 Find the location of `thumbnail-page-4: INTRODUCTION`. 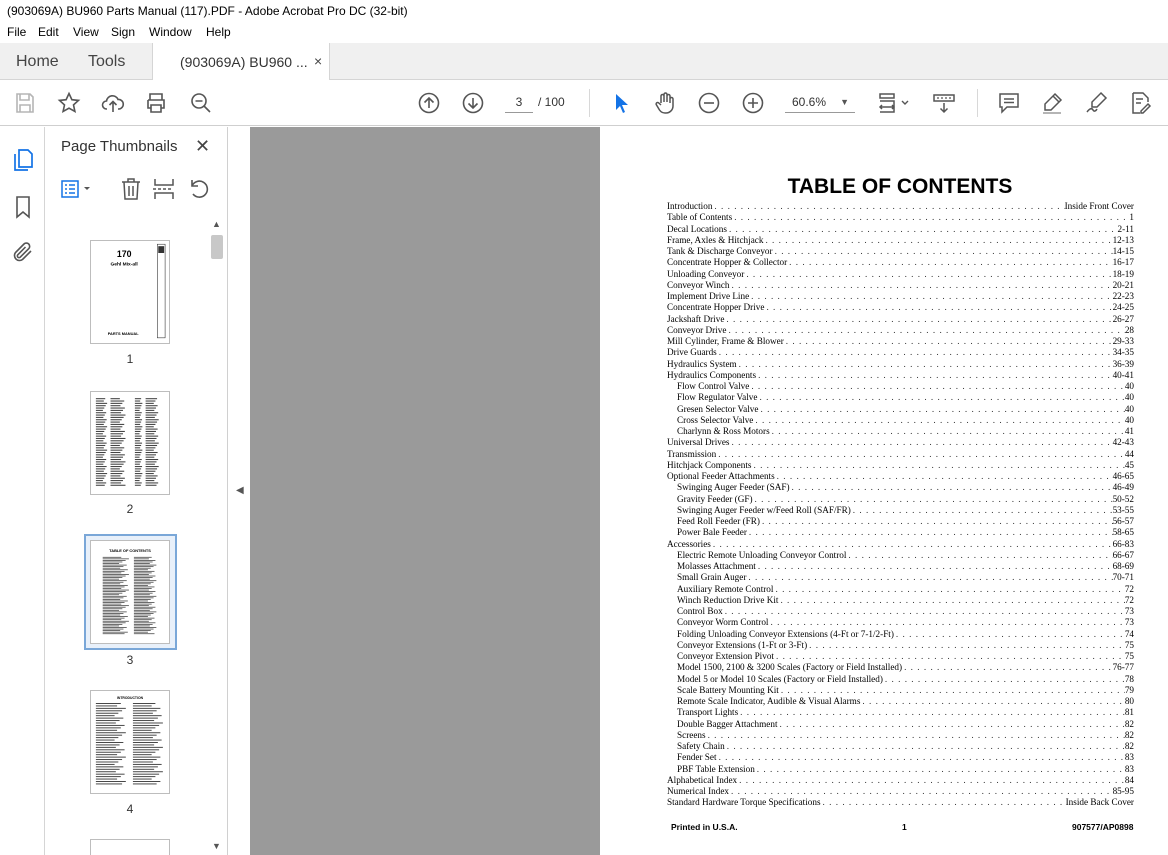

thumbnail-page-4: INTRODUCTION is located at coordinates (130, 742).